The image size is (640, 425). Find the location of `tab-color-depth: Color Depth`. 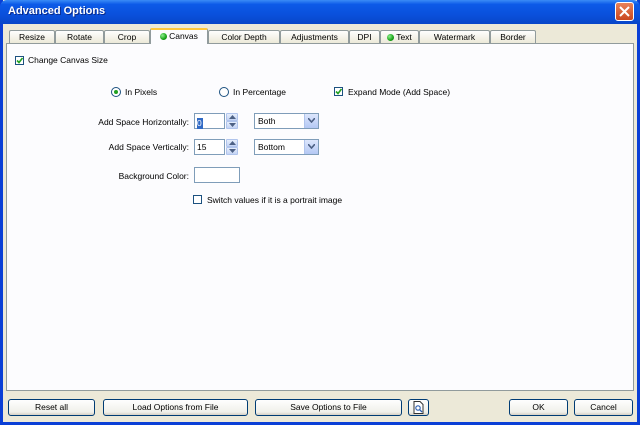

tab-color-depth: Color Depth is located at coordinates (244, 36).